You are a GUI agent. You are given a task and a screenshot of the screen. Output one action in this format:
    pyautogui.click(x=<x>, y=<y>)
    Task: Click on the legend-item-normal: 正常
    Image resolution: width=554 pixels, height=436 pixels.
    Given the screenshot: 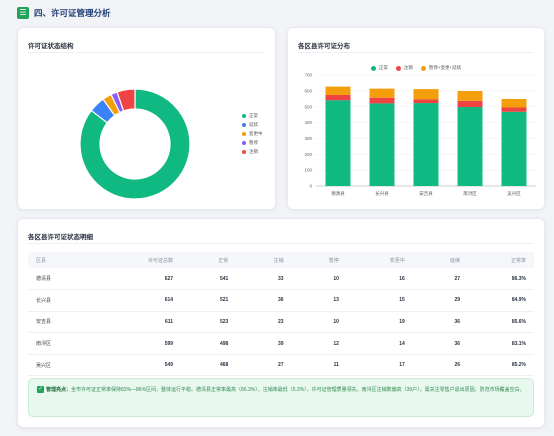 What is the action you would take?
    pyautogui.click(x=252, y=115)
    